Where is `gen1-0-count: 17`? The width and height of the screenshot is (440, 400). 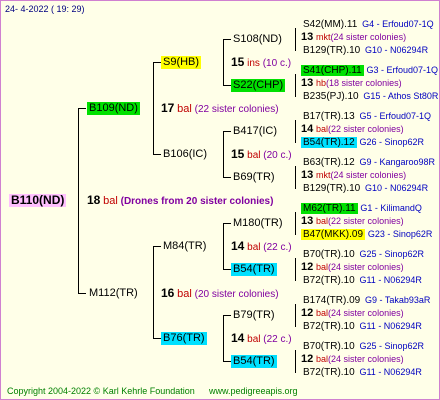
gen1-0-count: 17 is located at coordinates (168, 108).